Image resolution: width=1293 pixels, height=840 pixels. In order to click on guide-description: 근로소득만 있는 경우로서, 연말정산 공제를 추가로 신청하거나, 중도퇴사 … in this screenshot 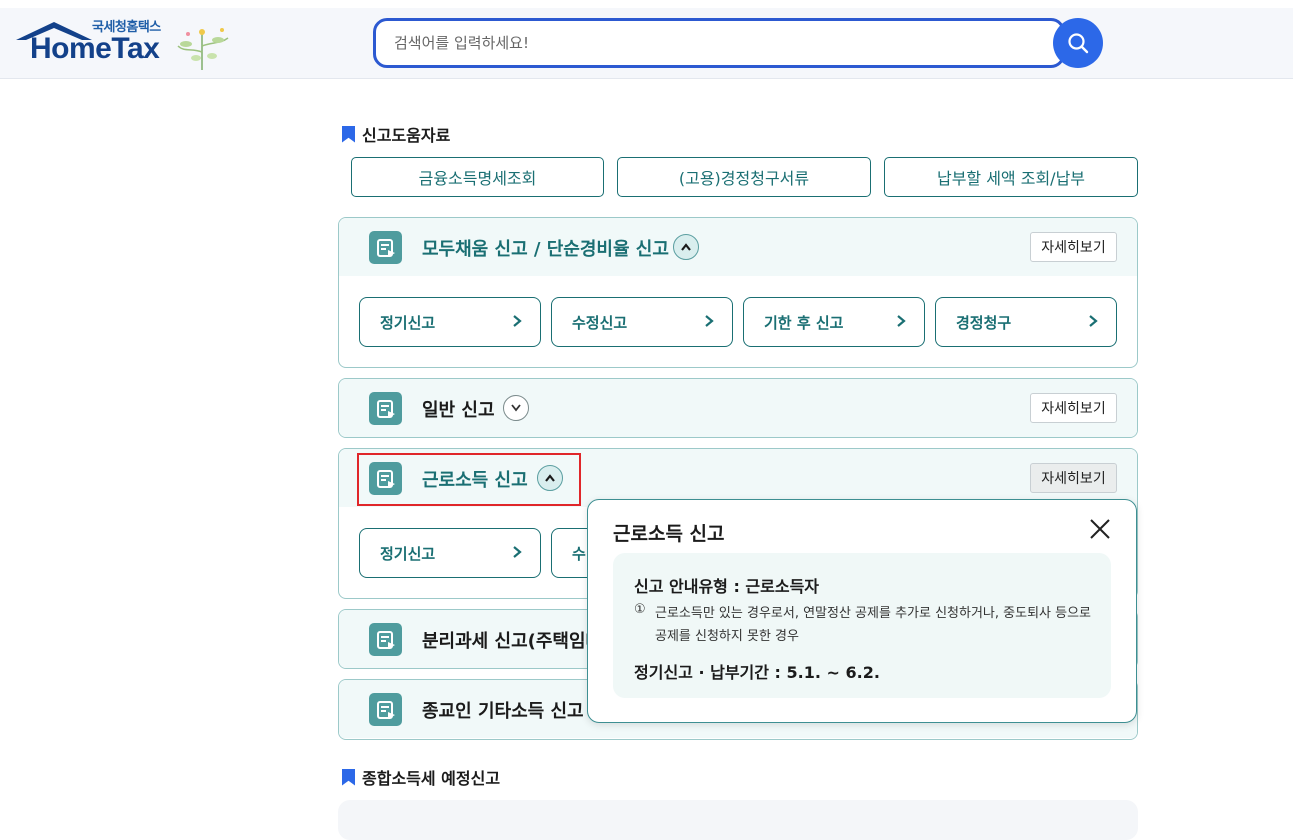, I will do `click(873, 625)`.